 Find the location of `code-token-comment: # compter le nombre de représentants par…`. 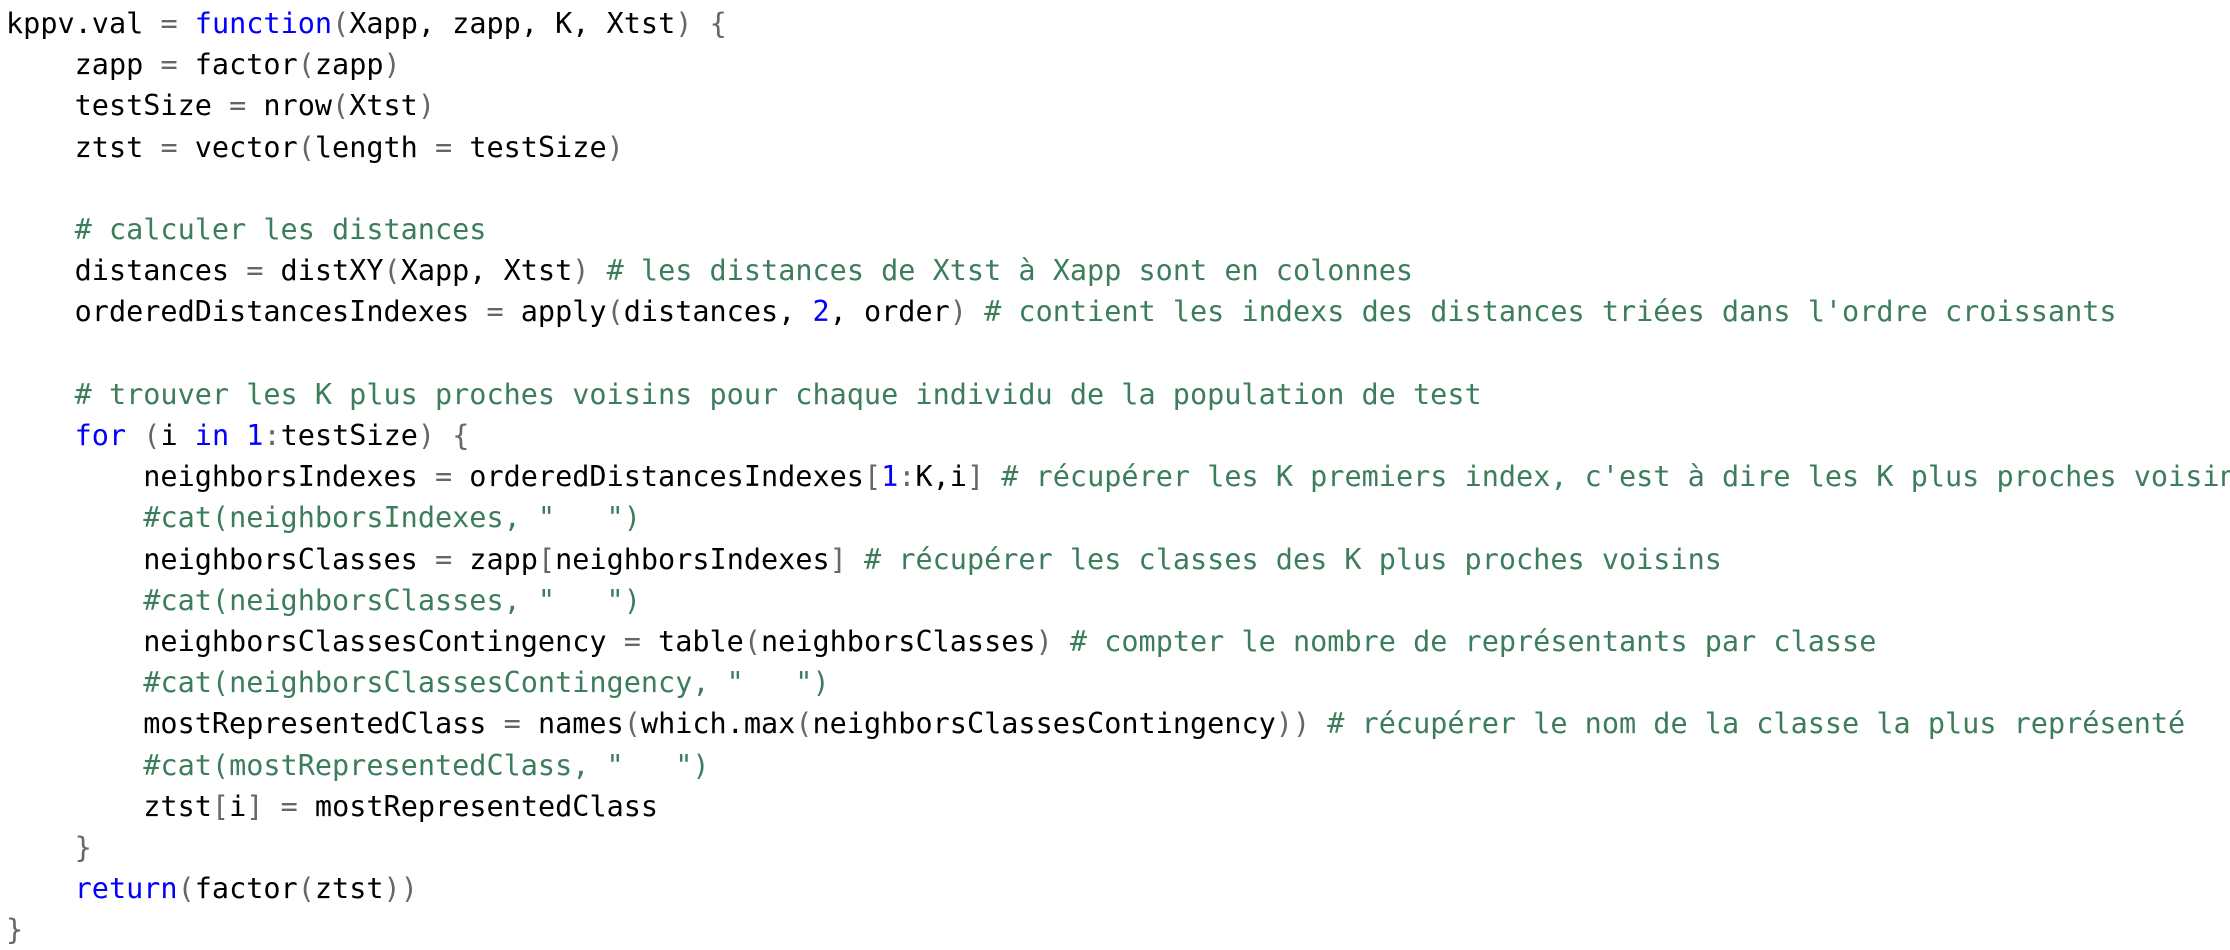

code-token-comment: # compter le nombre de représentants par… is located at coordinates (1473, 641).